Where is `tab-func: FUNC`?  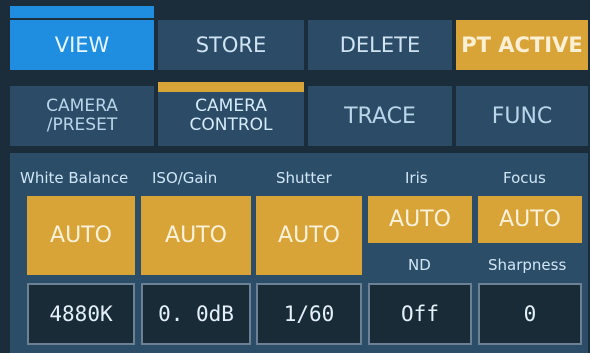 tab-func: FUNC is located at coordinates (523, 116).